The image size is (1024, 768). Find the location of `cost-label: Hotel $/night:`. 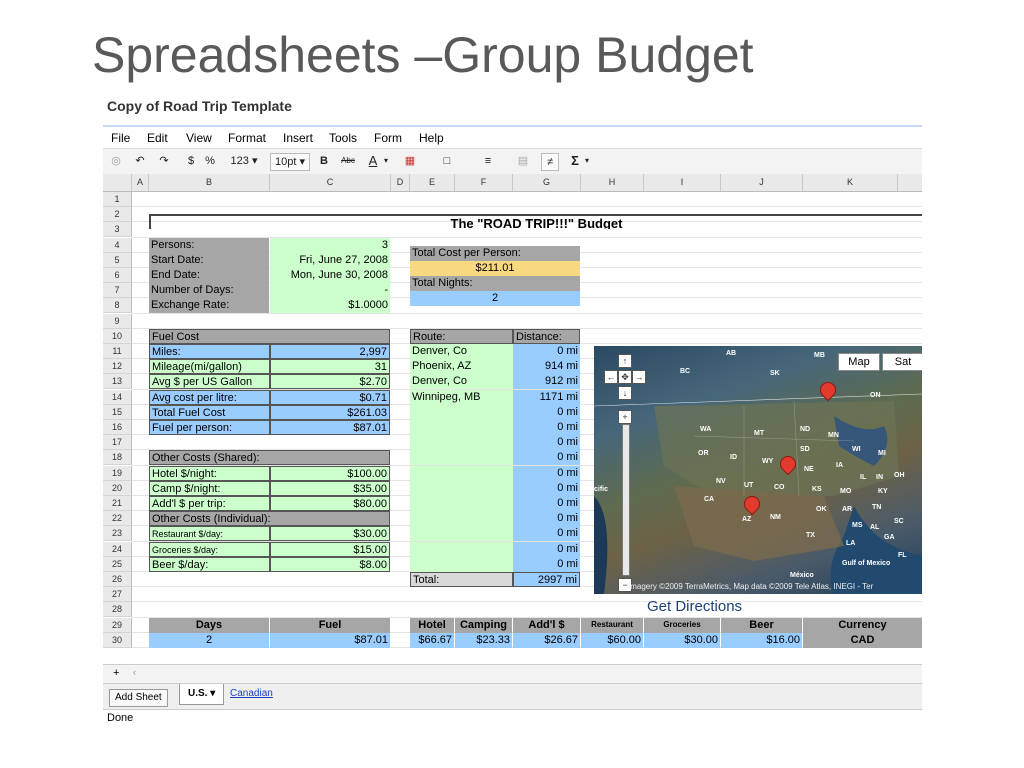

cost-label: Hotel $/night: is located at coordinates (209, 473).